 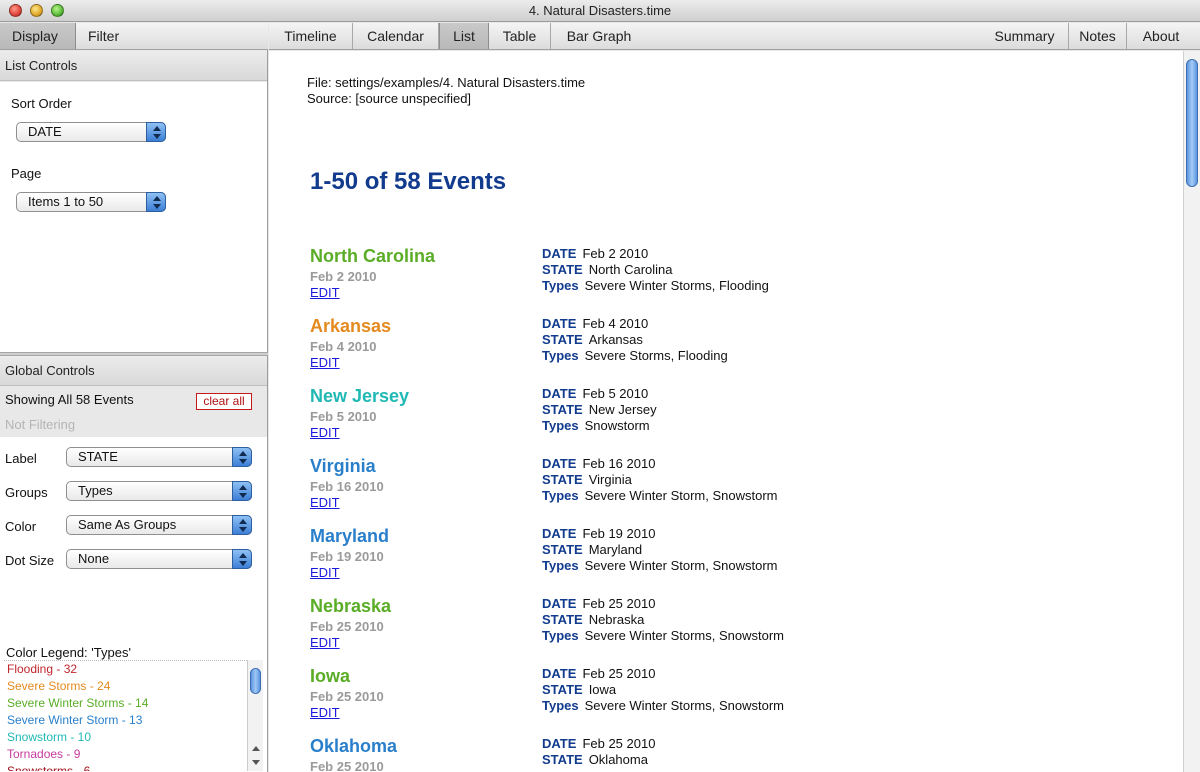 I want to click on list-controls-panel: Sort Order DATE Page Items 1 to 50, so click(x=133, y=217).